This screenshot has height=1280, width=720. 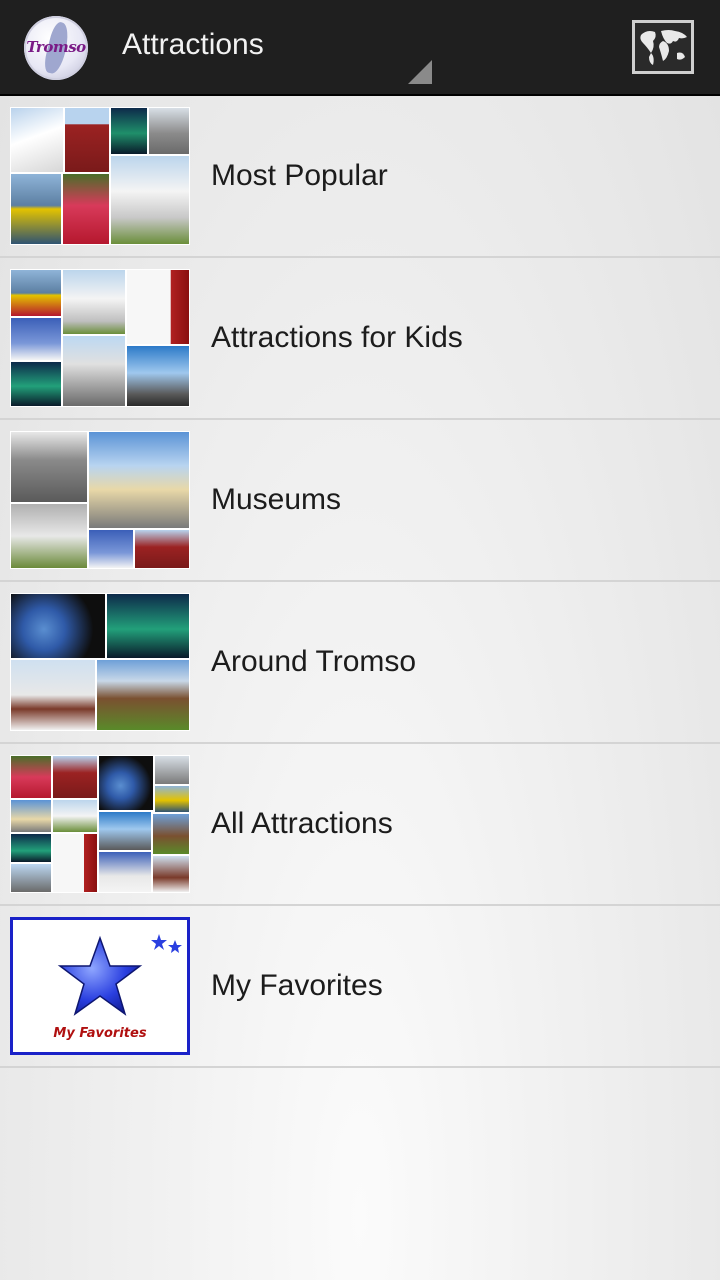 I want to click on category-around-tromso: Around Tromso, so click(x=360, y=663).